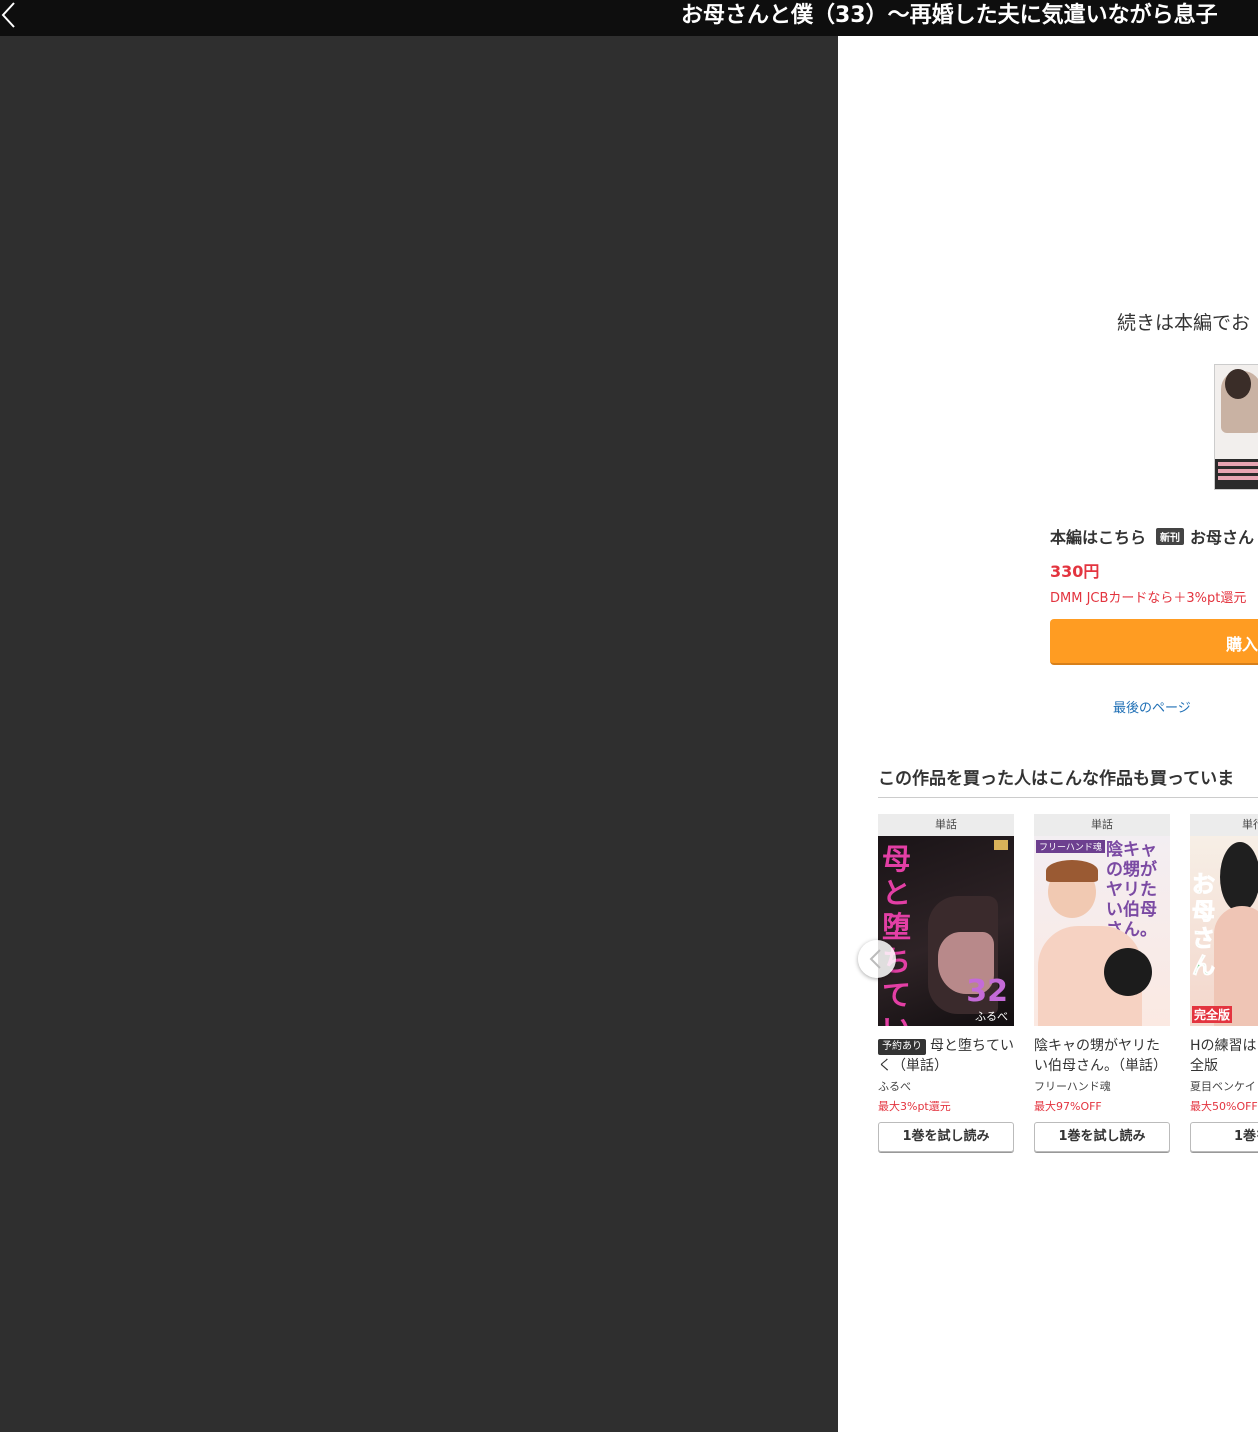  Describe the element at coordinates (1154, 642) in the screenshot. I see `buy-button: 購入` at that location.